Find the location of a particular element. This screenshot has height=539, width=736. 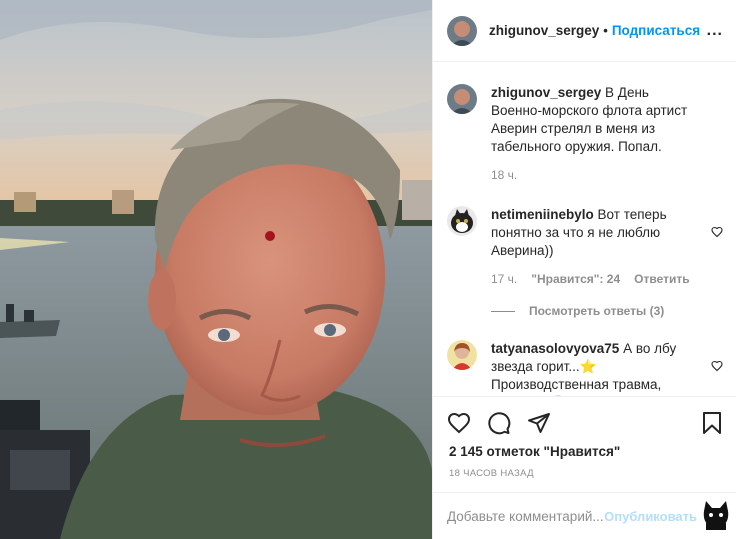

bookmark-icon is located at coordinates (712, 423).